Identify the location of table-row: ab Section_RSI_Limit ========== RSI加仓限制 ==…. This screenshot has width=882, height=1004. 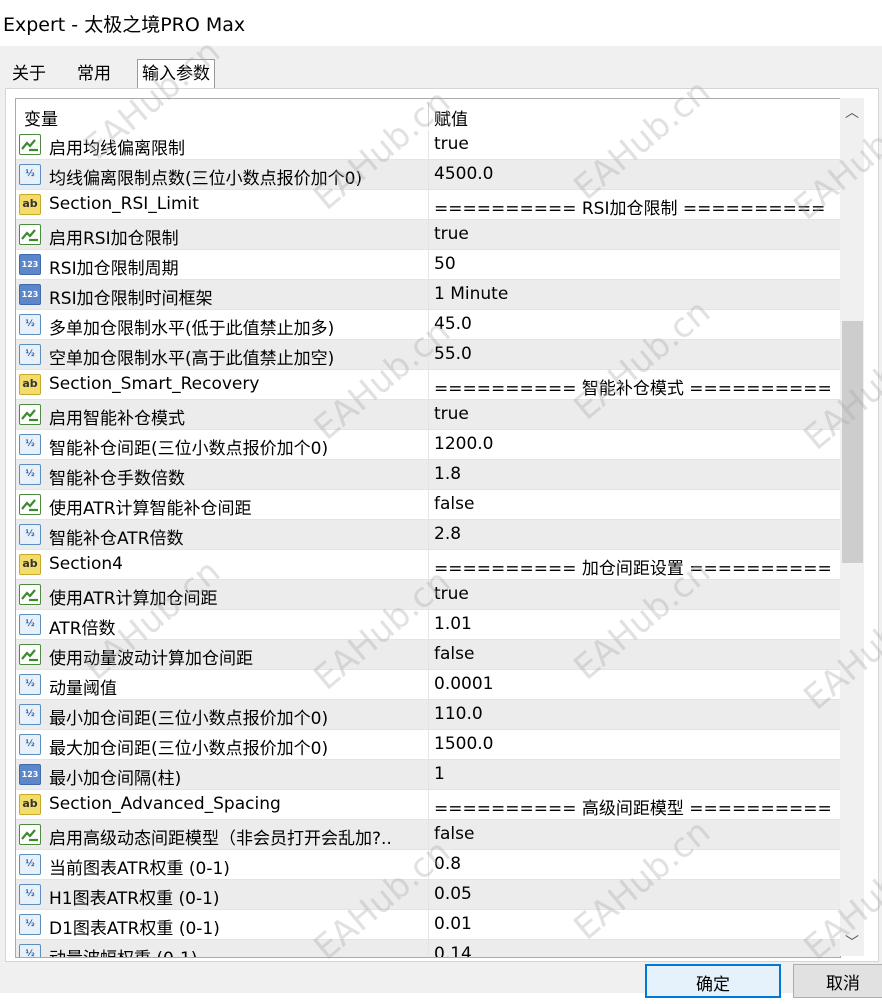
(428, 205).